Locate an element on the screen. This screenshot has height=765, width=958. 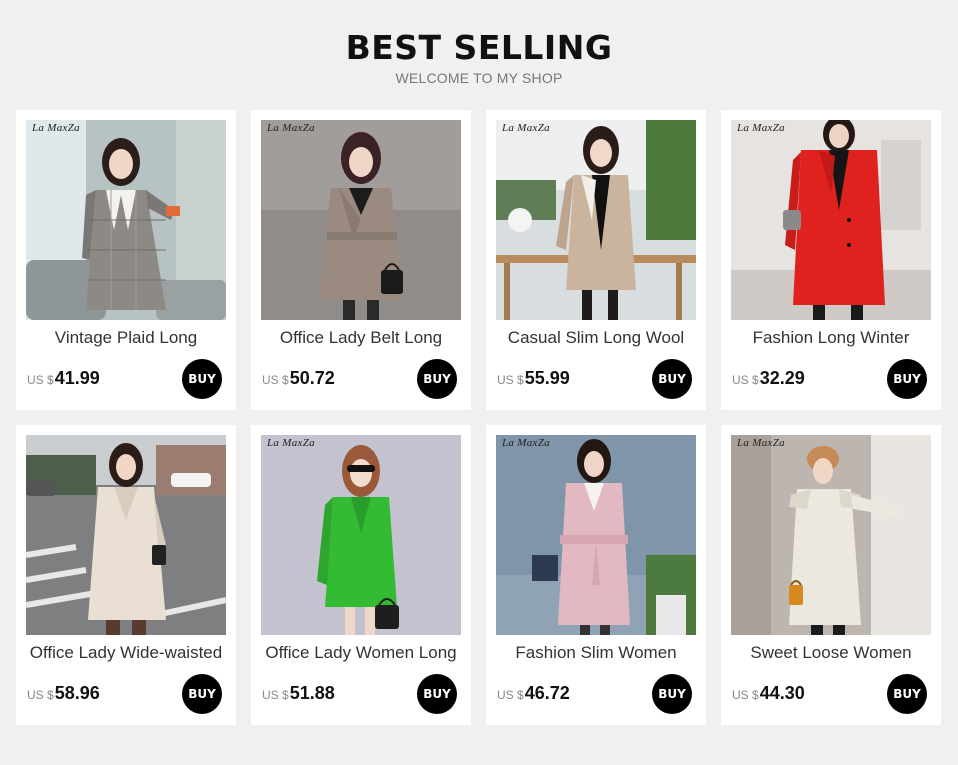
product-photo is located at coordinates (126, 535).